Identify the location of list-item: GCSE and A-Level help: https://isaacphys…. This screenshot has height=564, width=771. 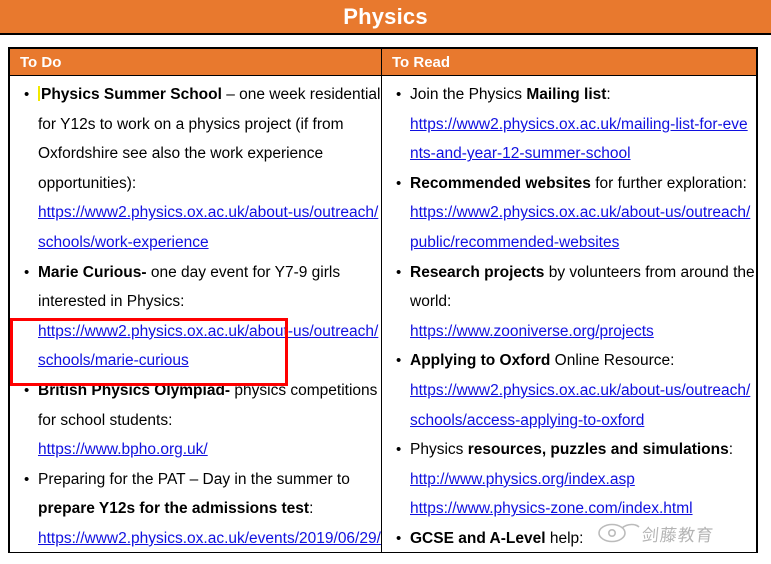
(572, 538).